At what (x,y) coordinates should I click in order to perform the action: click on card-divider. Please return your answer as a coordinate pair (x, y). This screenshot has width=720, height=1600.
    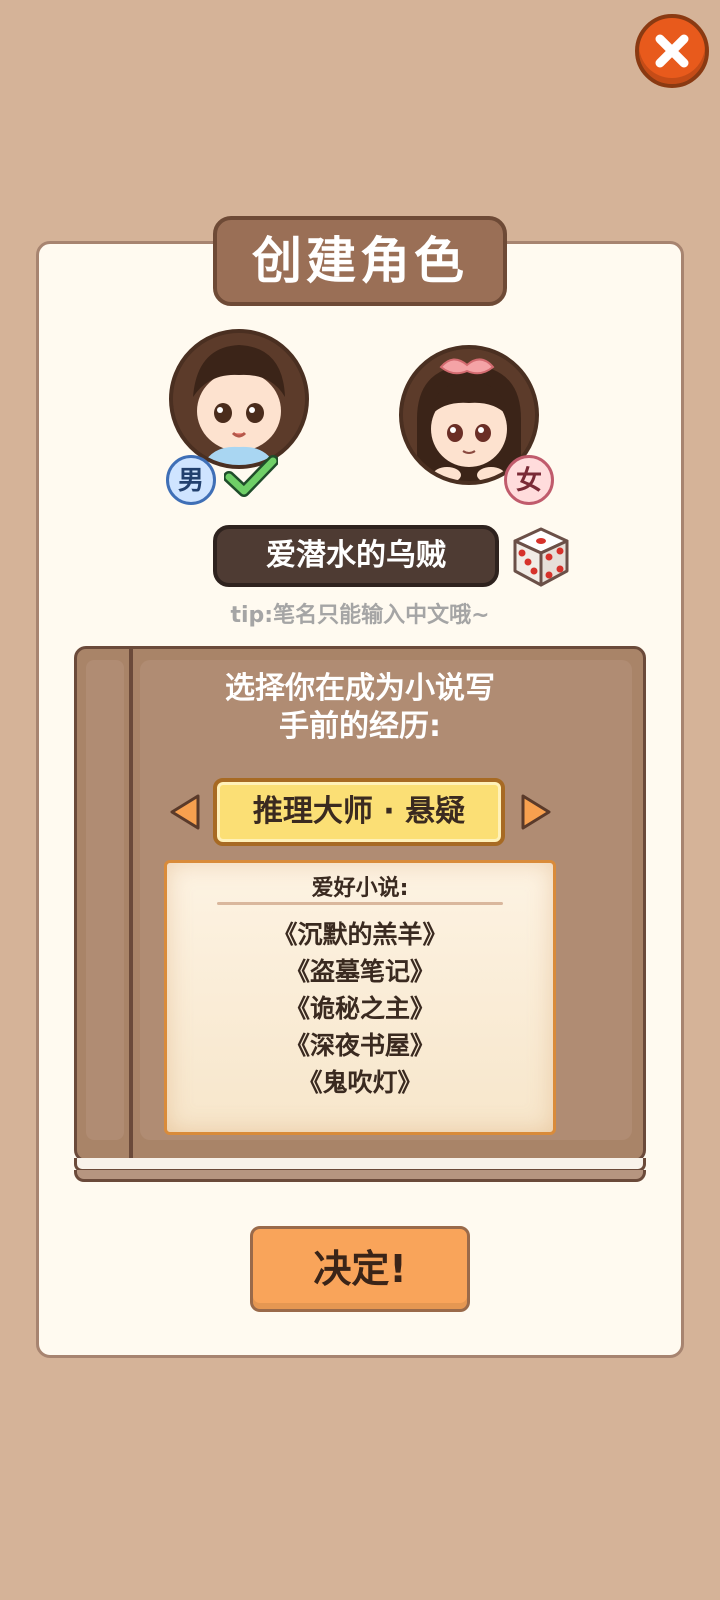
    Looking at the image, I should click on (360, 903).